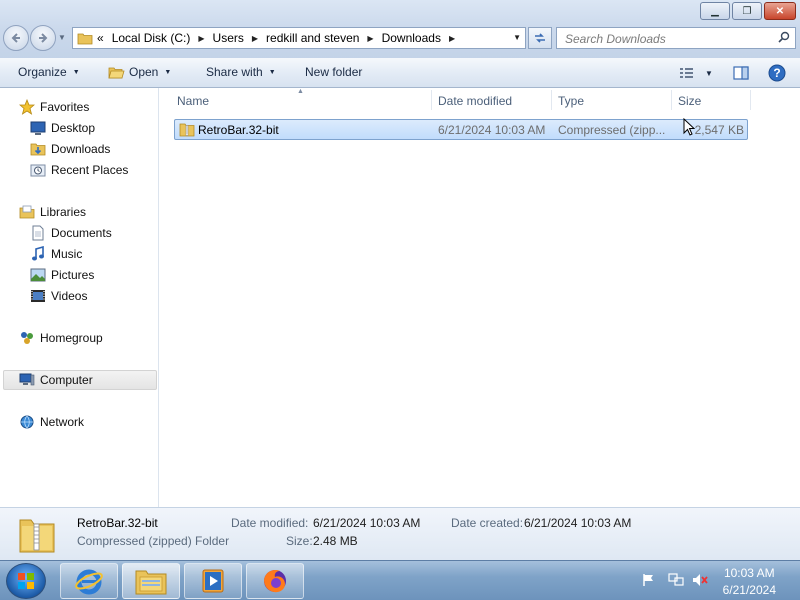 The image size is (800, 600). I want to click on clock-time: 10:03 AM, so click(749, 573).